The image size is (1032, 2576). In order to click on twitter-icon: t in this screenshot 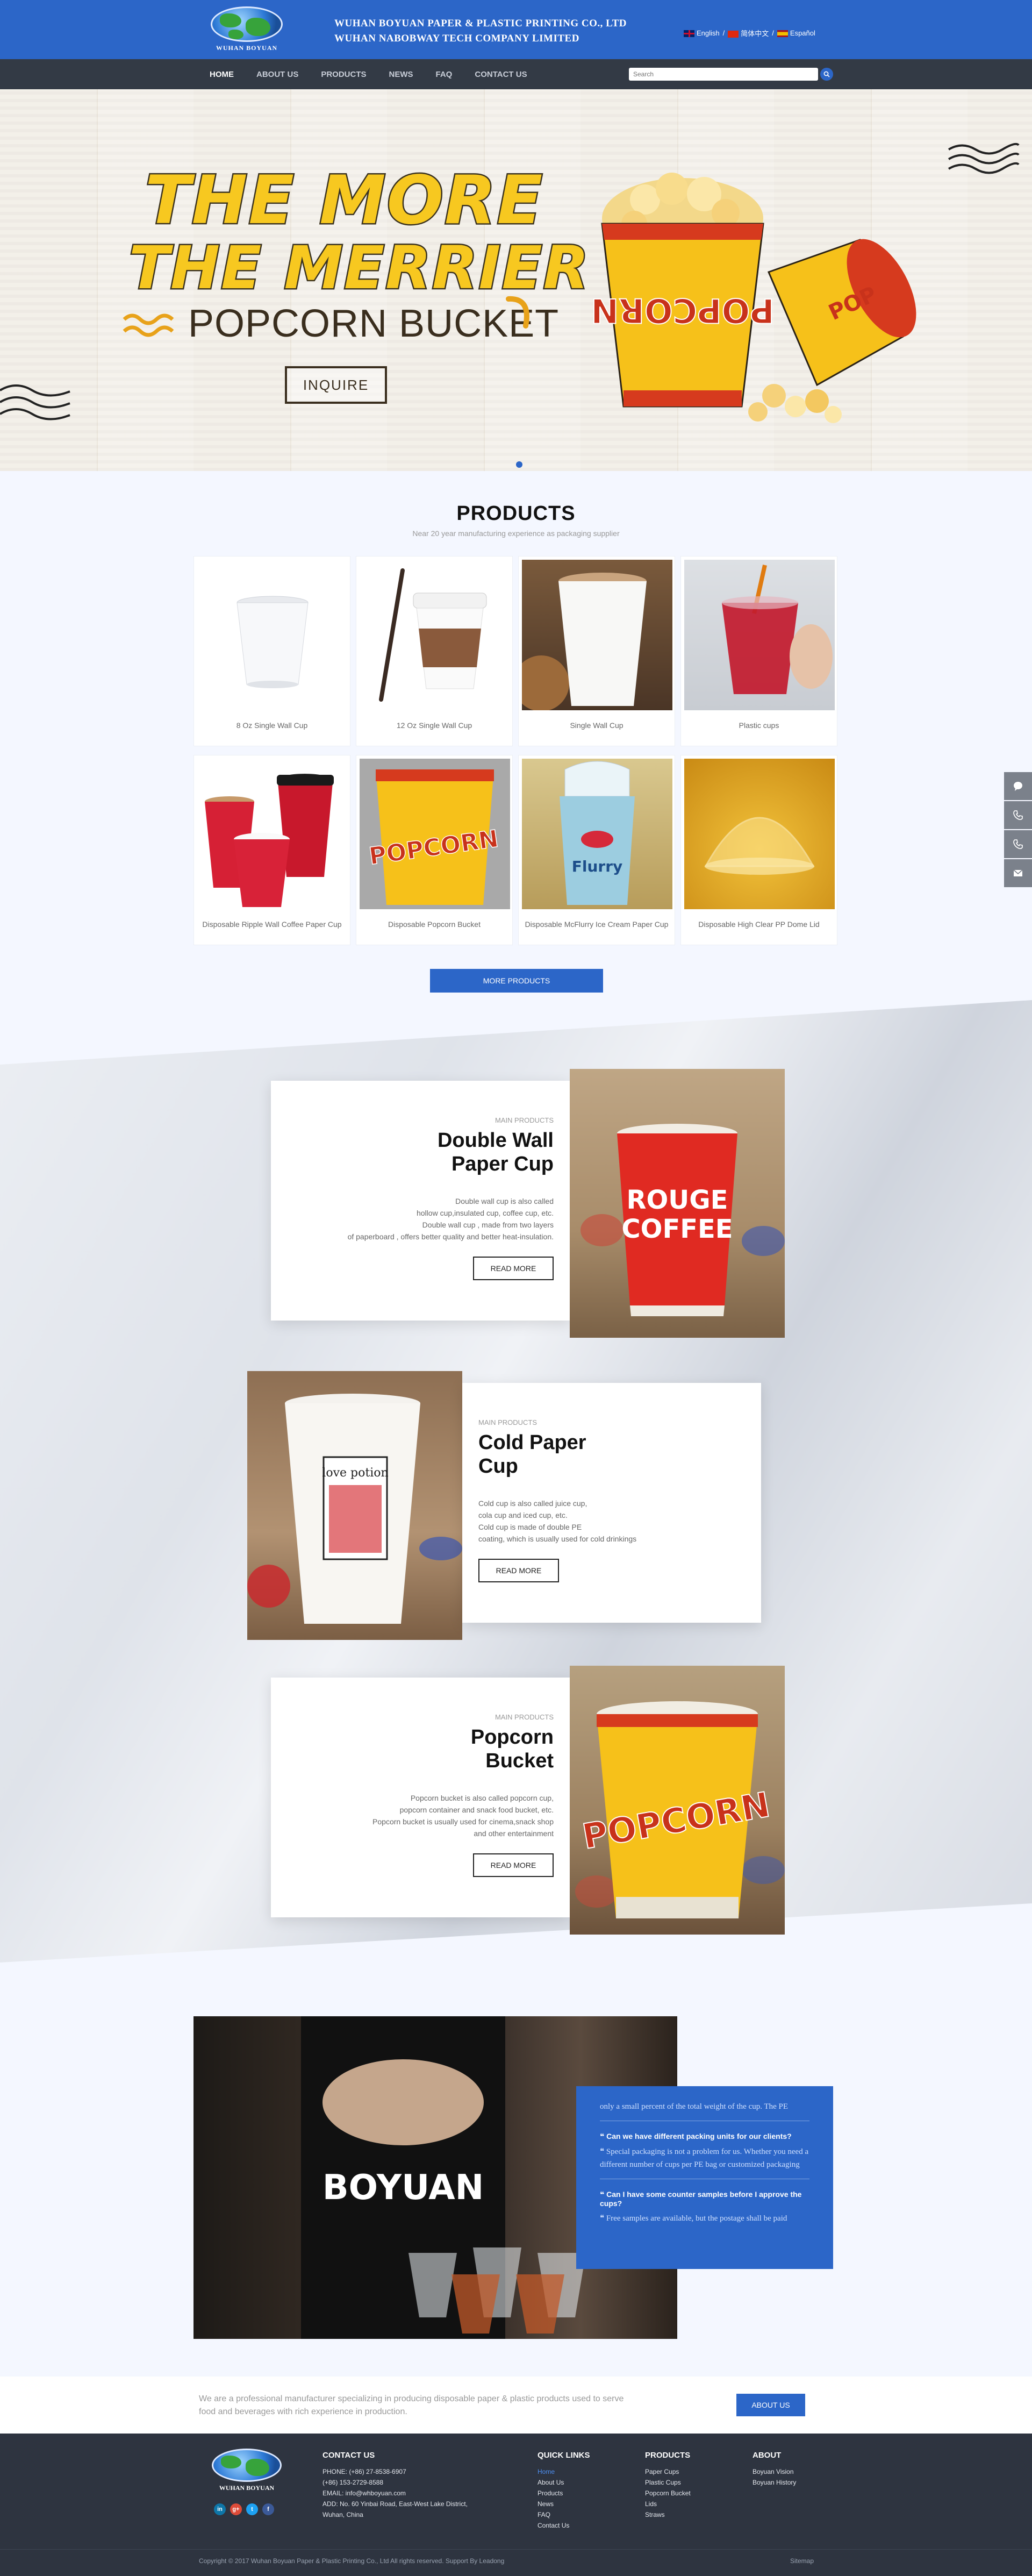, I will do `click(252, 2509)`.